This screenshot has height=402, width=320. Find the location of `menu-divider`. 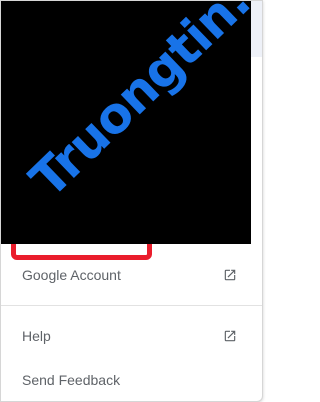

menu-divider is located at coordinates (131, 305).